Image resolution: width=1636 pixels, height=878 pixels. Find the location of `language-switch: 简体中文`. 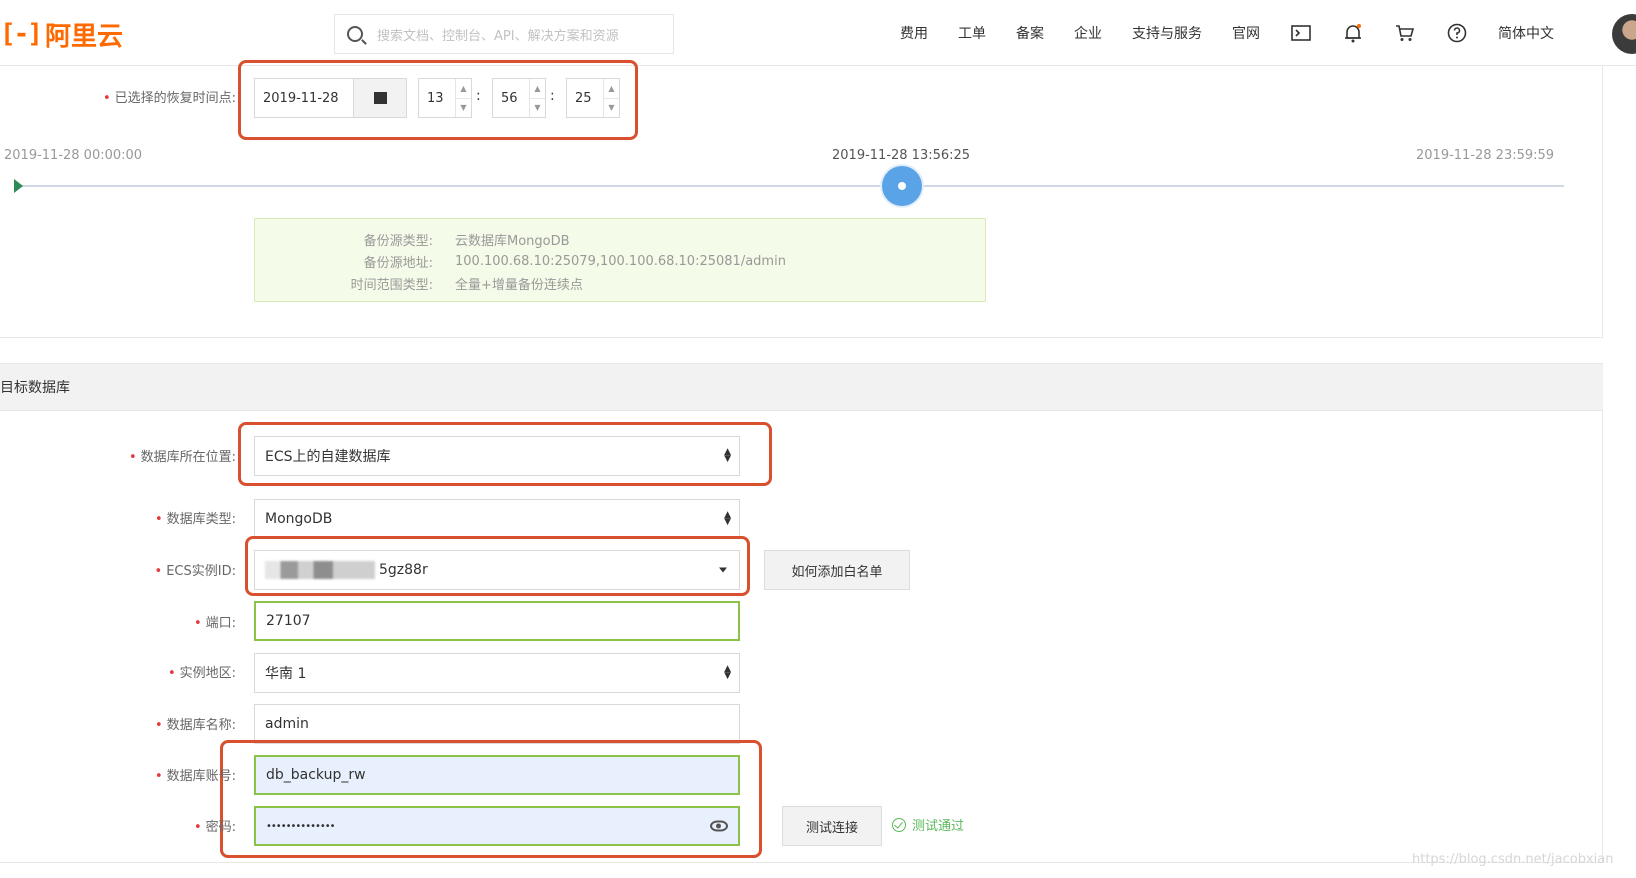

language-switch: 简体中文 is located at coordinates (1526, 33).